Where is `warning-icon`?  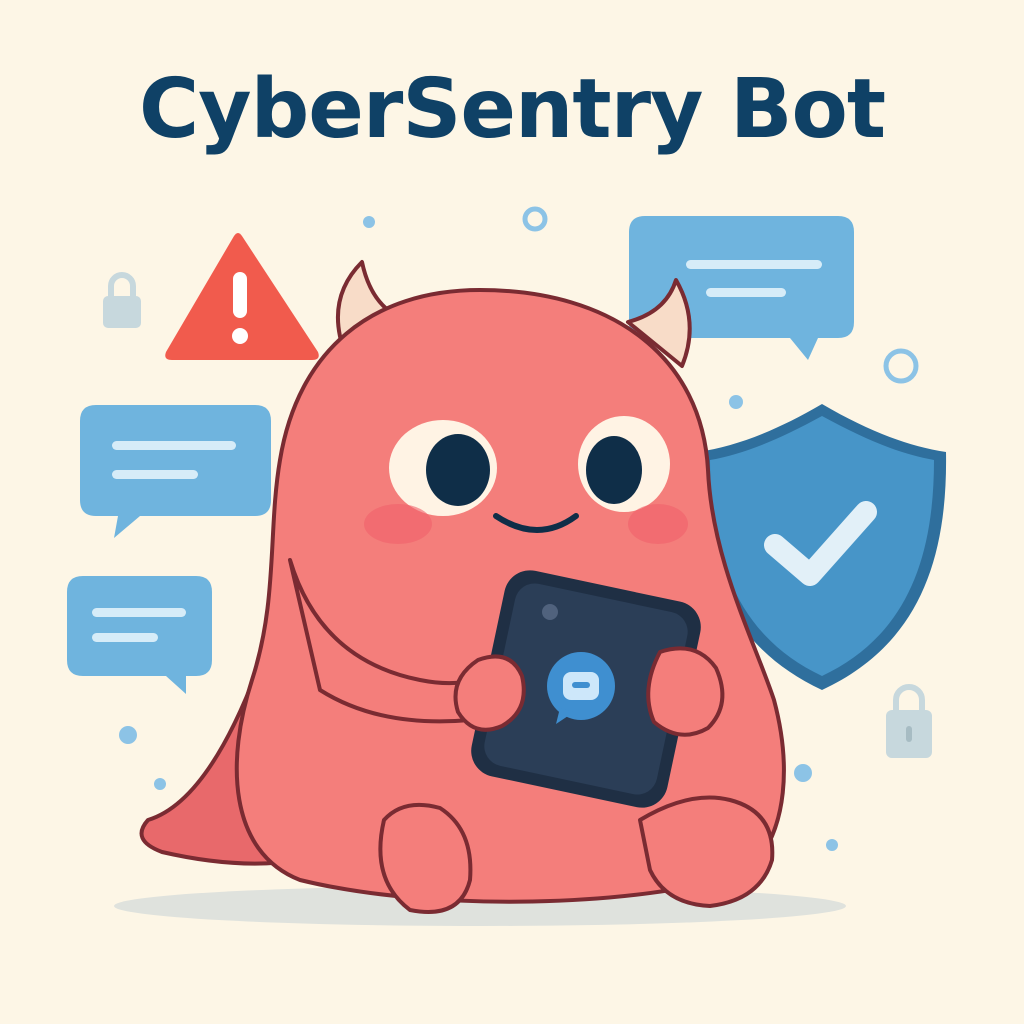
warning-icon is located at coordinates (242, 296).